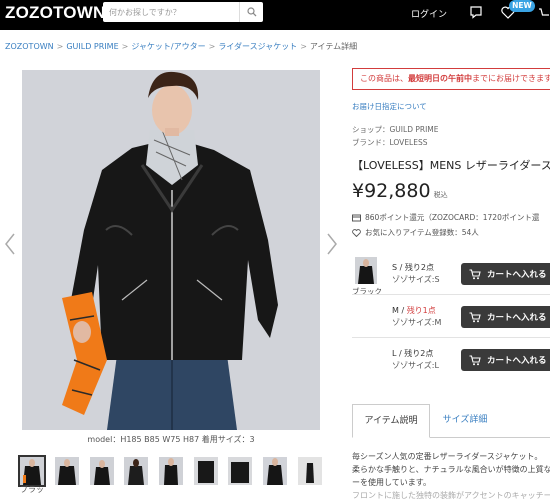 This screenshot has width=550, height=502. Describe the element at coordinates (447, 456) in the screenshot. I see `description-line: 毎シーズン人気の定番レザーライダースジャケット。` at that location.